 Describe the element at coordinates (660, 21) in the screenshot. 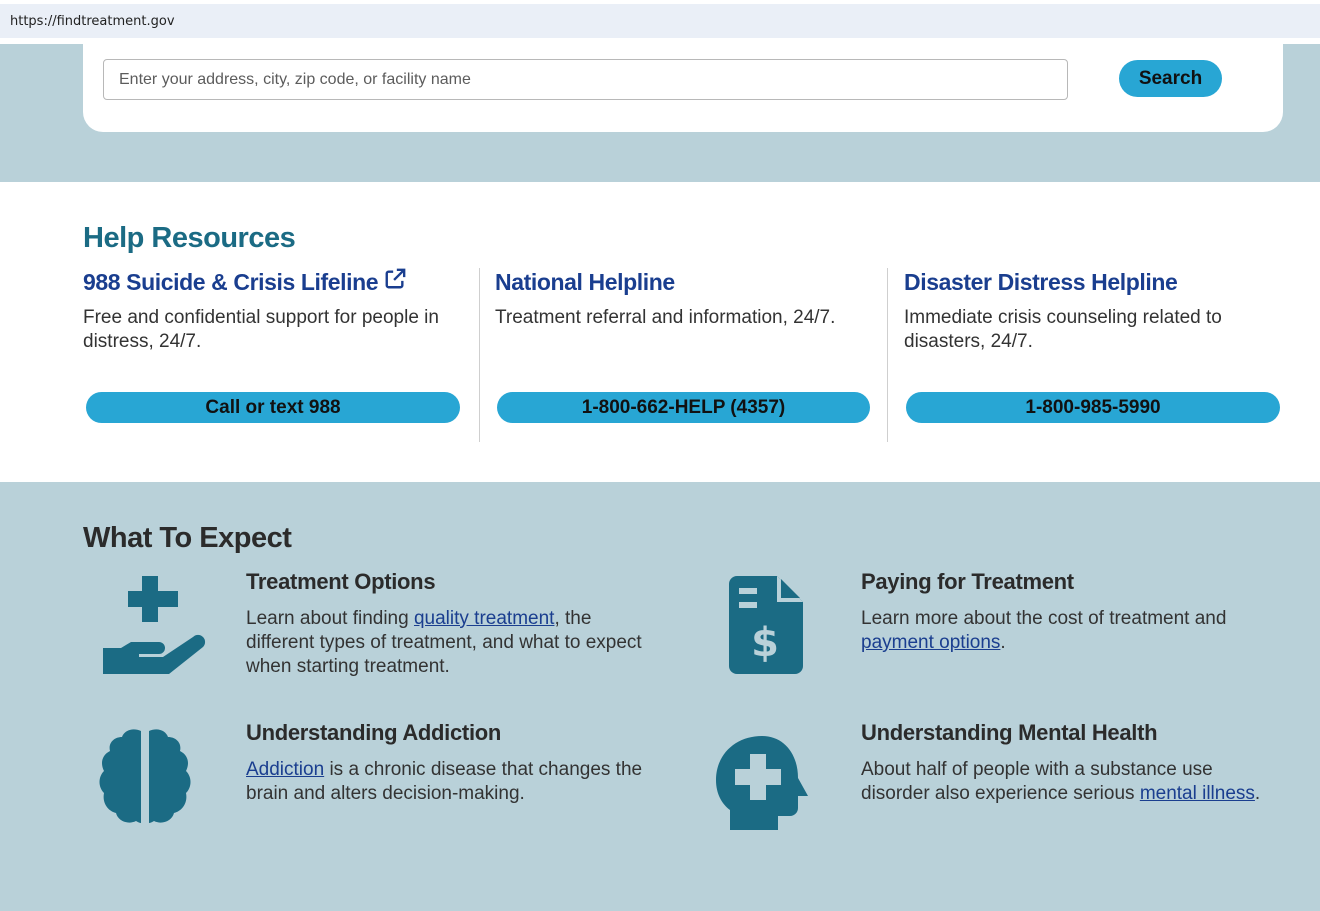

I see `address-bar: https://findtreatment.gov` at that location.